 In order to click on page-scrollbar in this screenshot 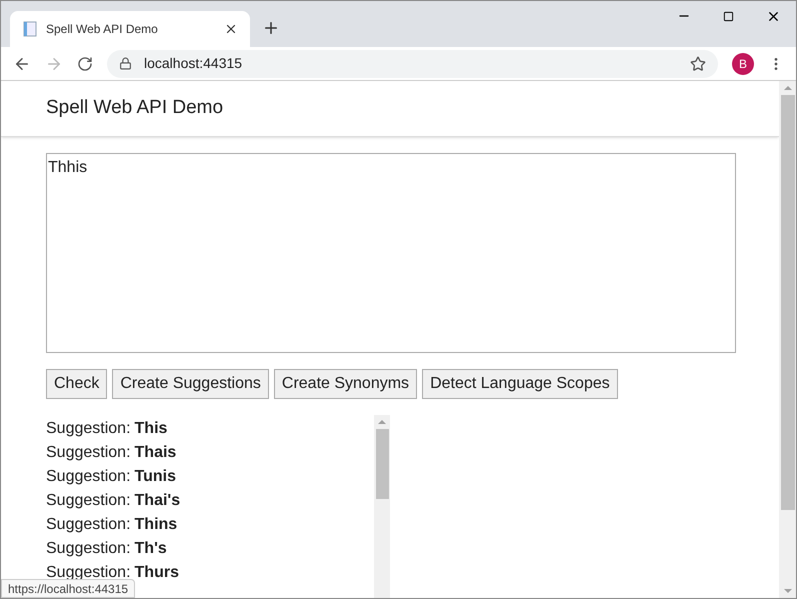, I will do `click(787, 339)`.